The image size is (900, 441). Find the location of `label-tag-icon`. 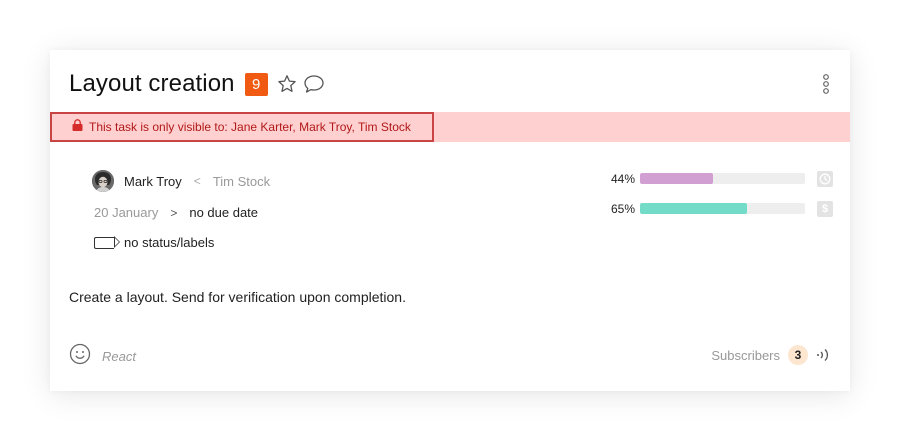

label-tag-icon is located at coordinates (107, 242).